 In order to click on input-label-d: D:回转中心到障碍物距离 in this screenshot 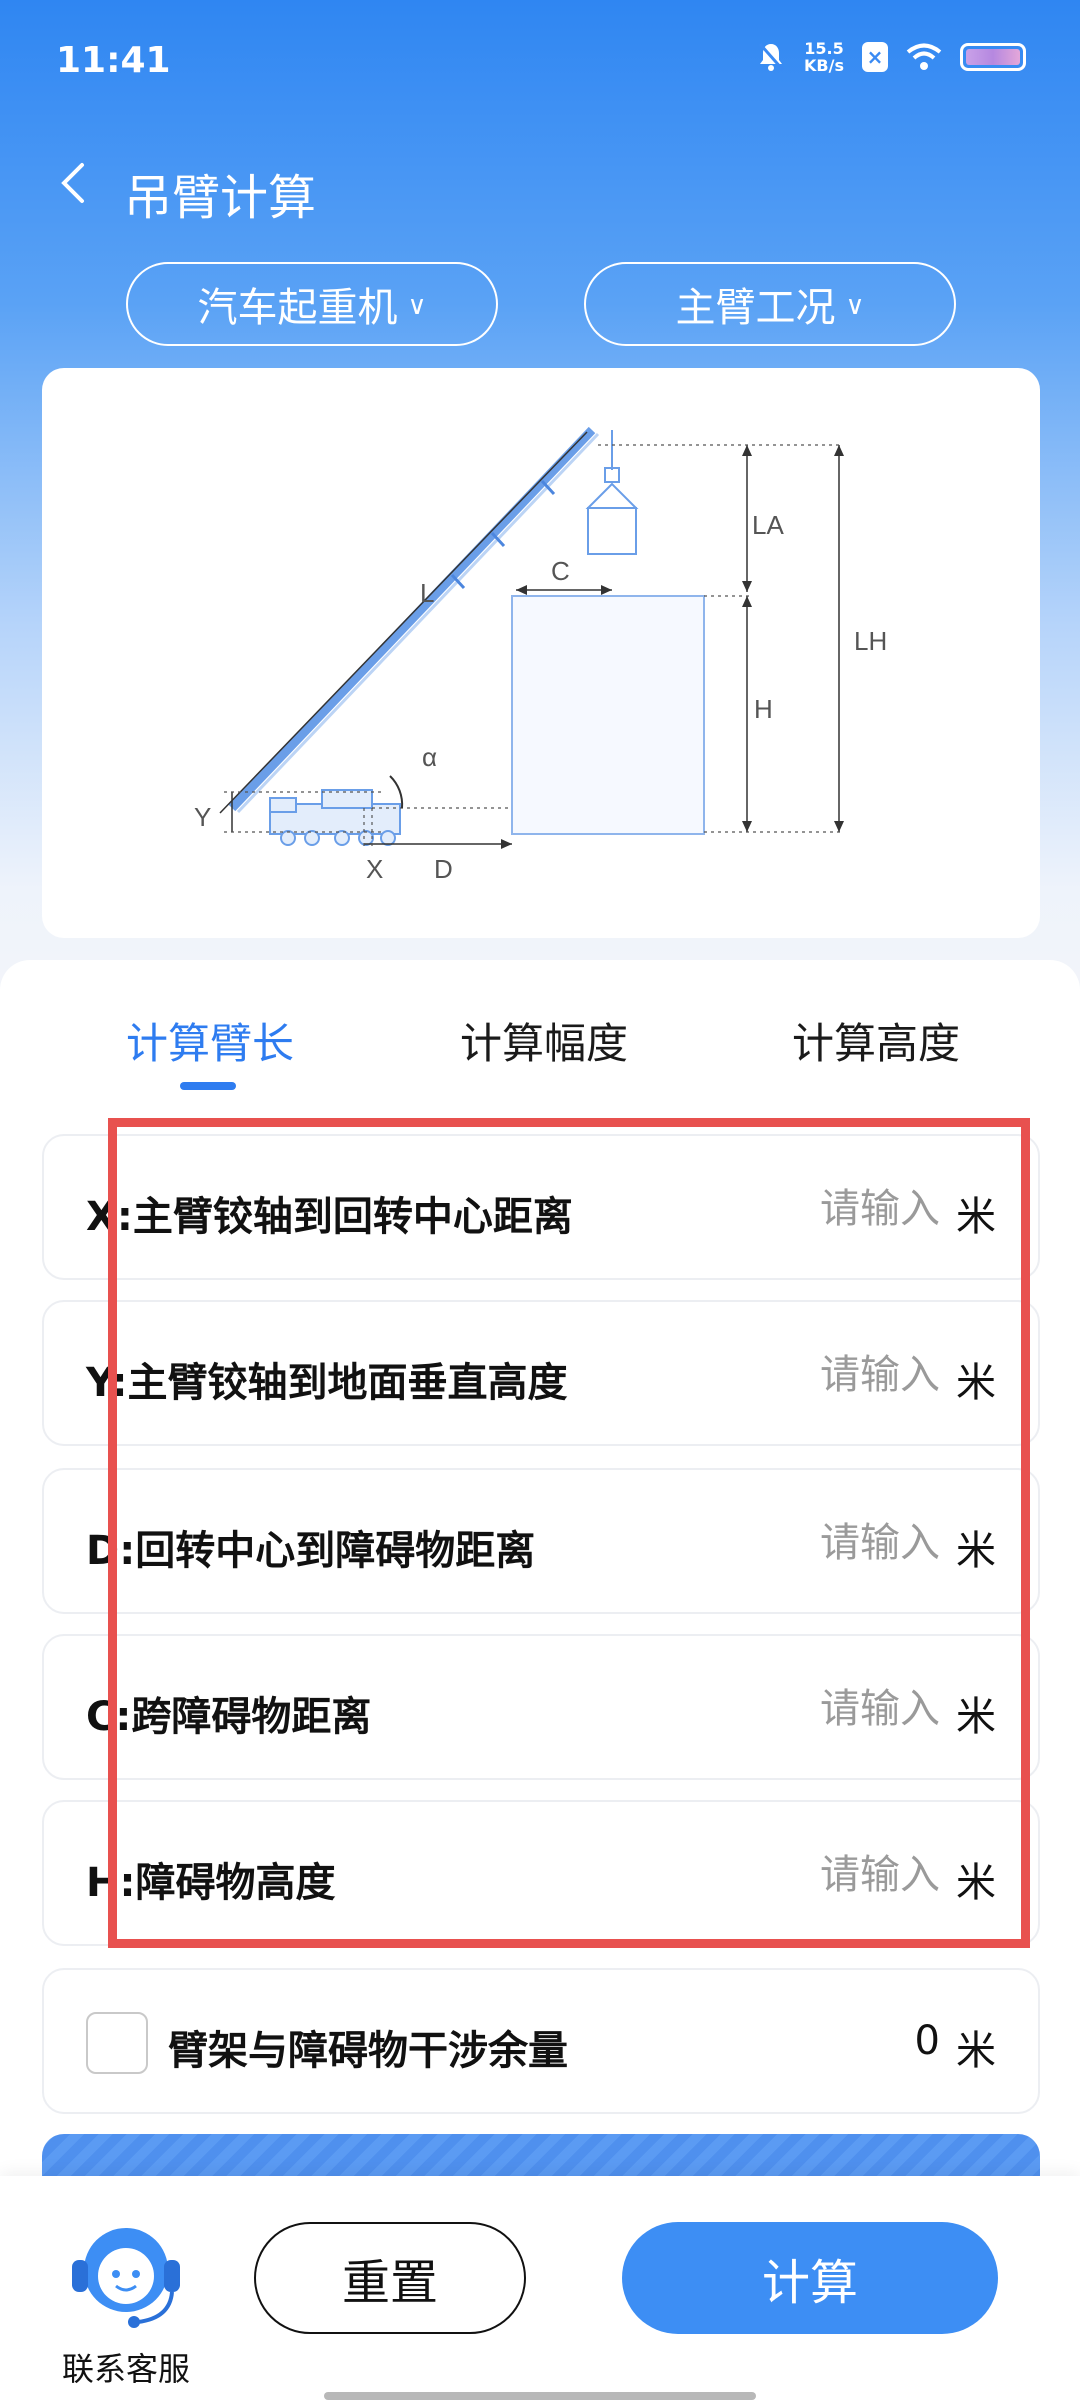, I will do `click(311, 1551)`.